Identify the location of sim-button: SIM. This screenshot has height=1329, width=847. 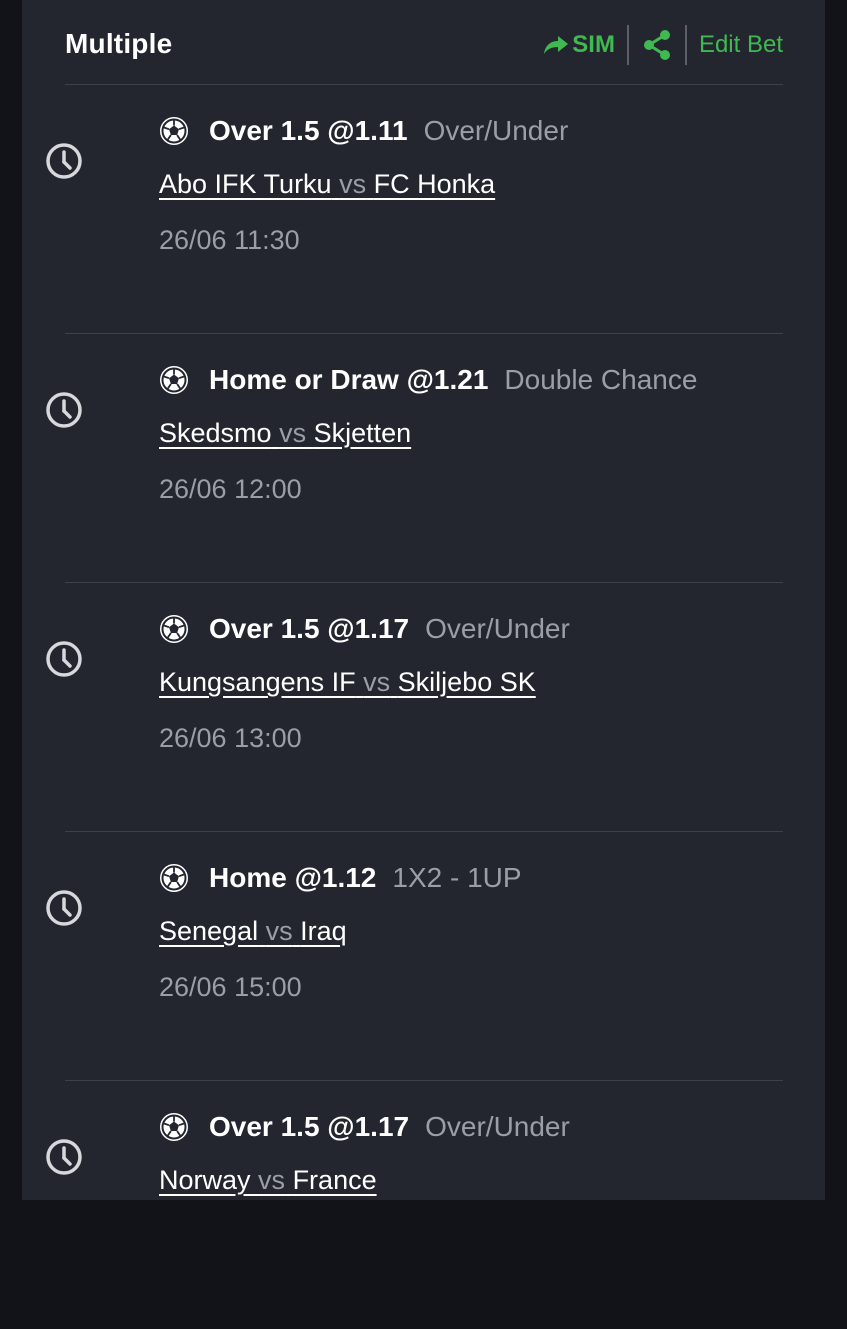
(579, 45).